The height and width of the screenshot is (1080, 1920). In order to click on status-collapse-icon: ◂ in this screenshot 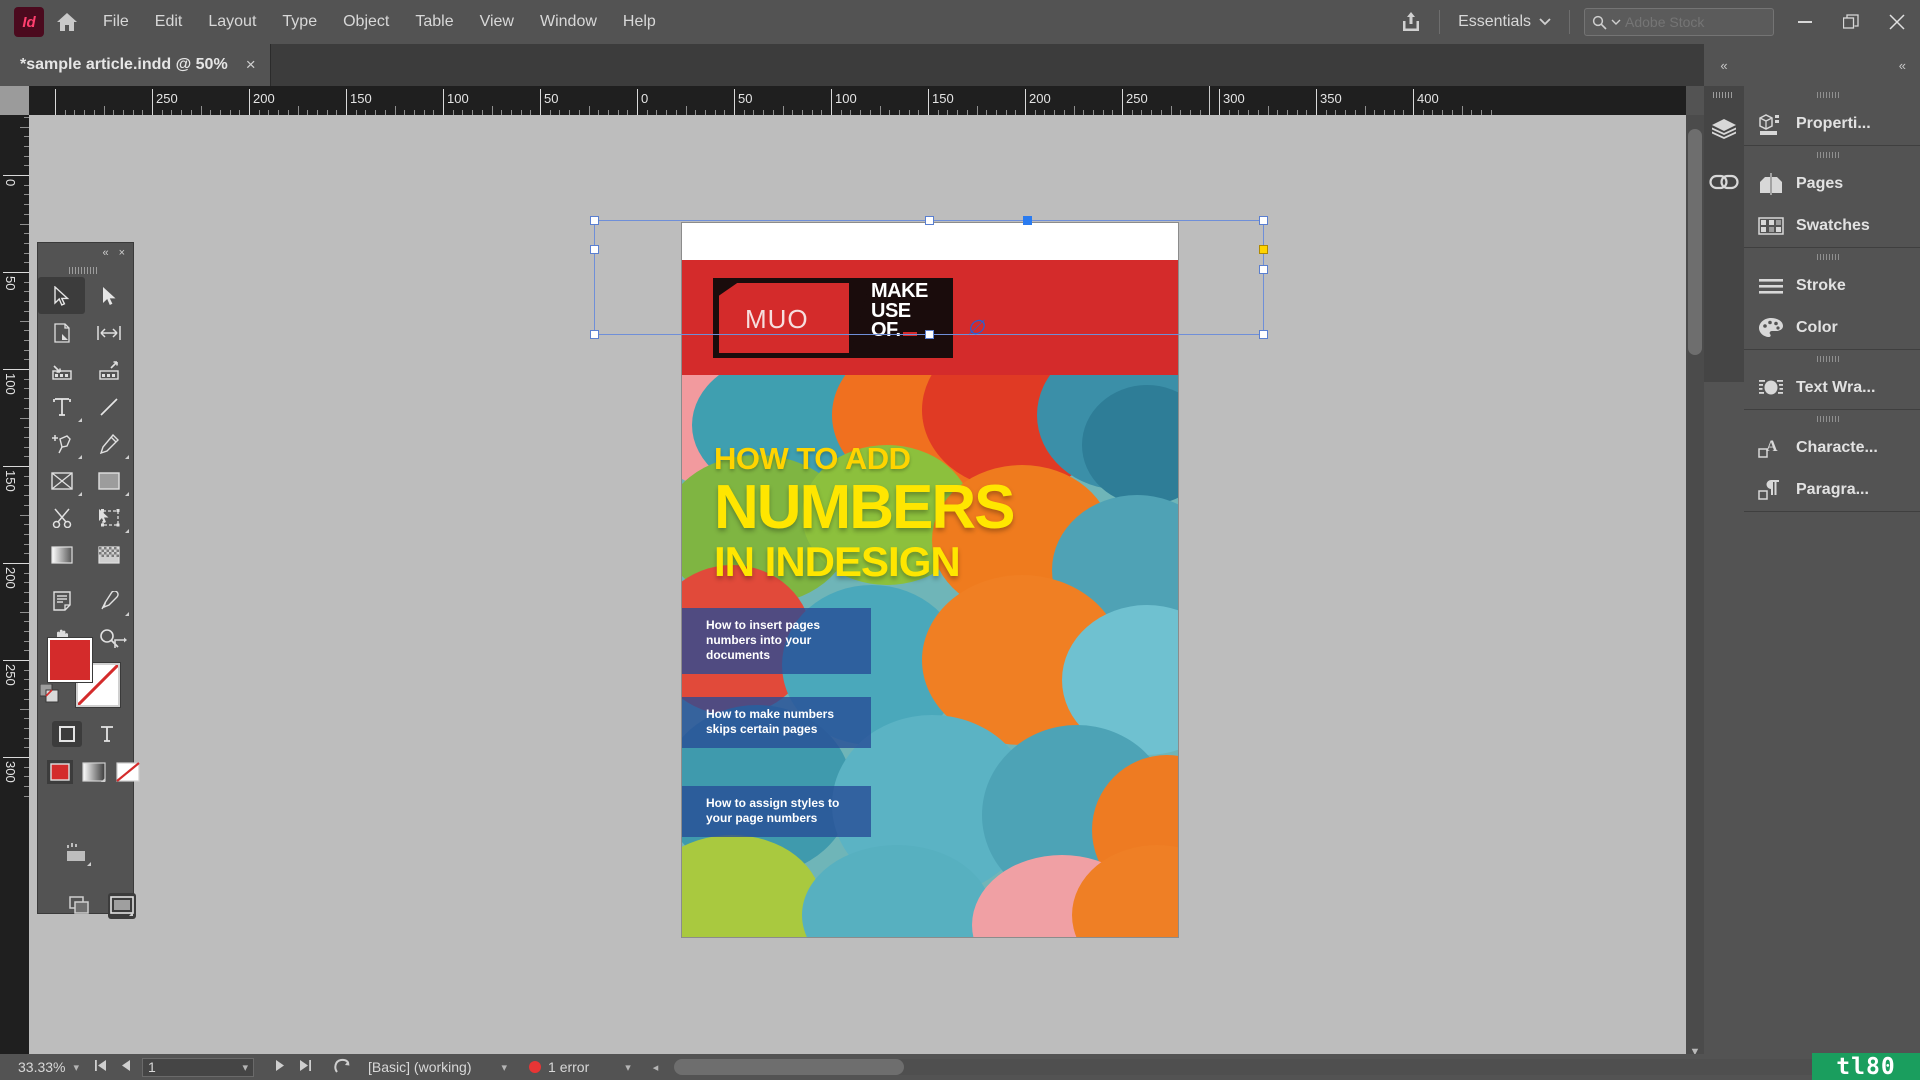, I will do `click(656, 1067)`.